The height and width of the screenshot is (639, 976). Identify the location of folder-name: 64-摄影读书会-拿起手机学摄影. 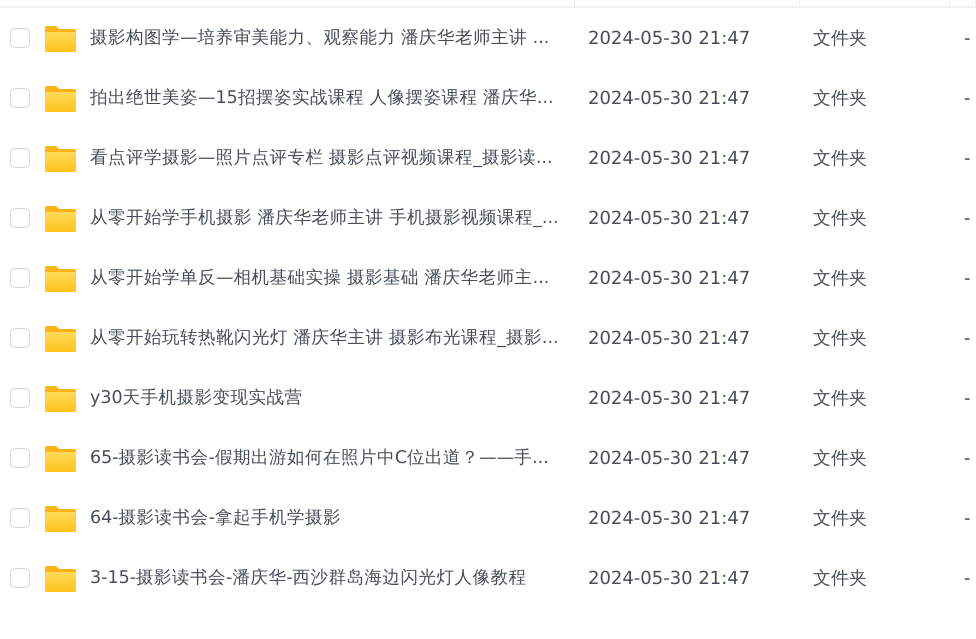
(215, 518).